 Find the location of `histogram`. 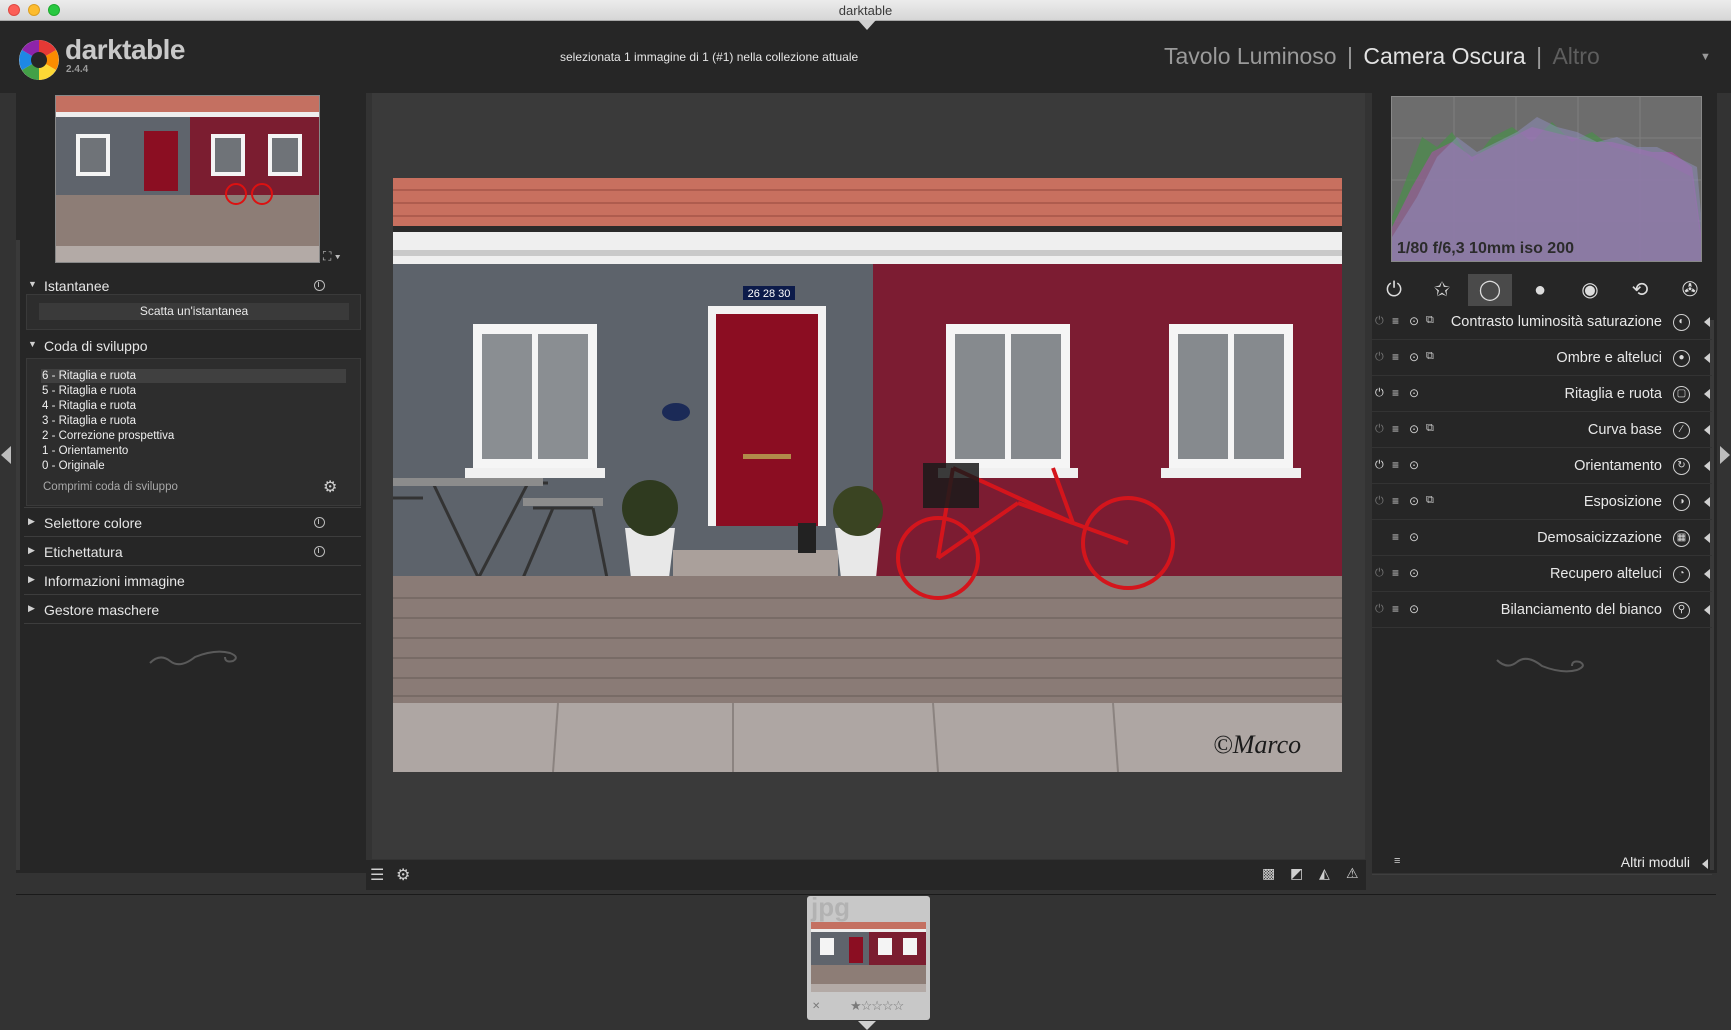

histogram is located at coordinates (1546, 179).